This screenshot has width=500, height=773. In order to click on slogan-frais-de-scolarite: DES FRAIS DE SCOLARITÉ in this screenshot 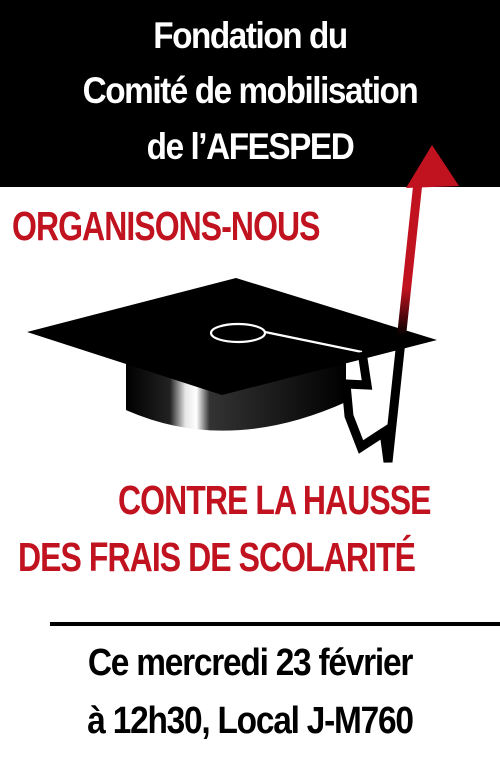, I will do `click(217, 557)`.